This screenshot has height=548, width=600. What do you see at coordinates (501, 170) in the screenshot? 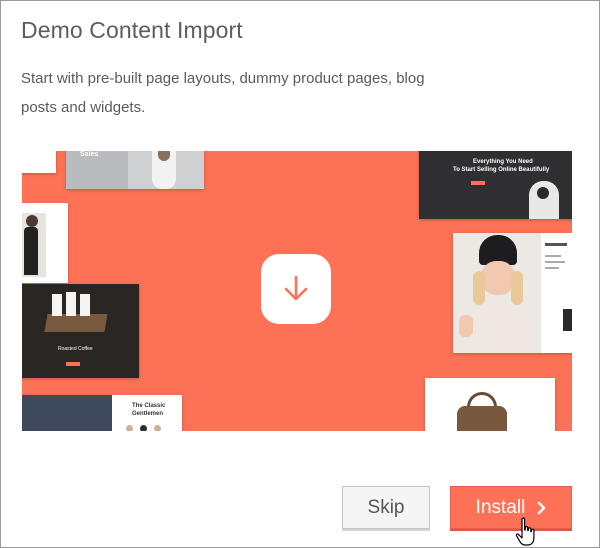
I see `thumbnail-hero-text-2: To Start Selling Online Beautifully` at bounding box center [501, 170].